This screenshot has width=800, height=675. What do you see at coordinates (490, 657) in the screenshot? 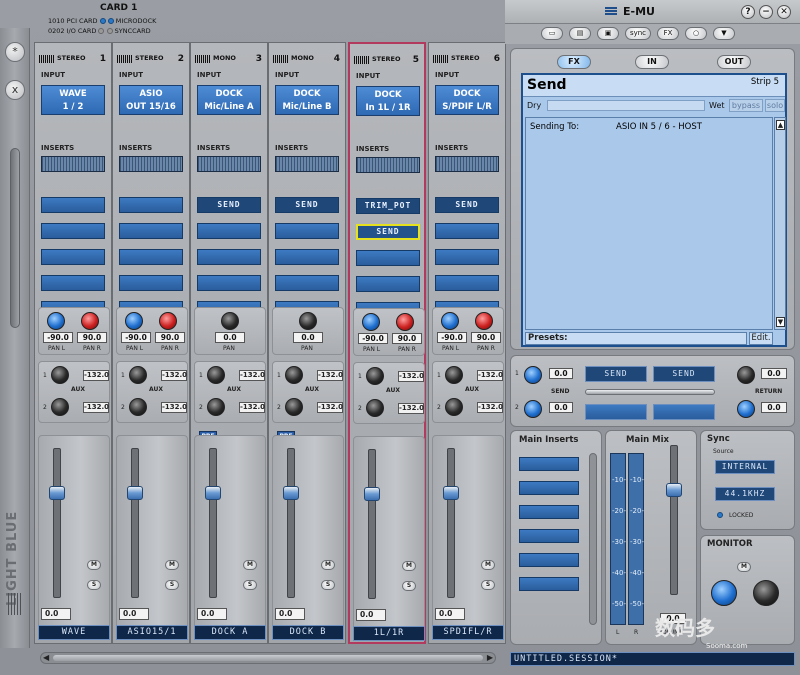
I see `scroll-right-icon: ▶` at bounding box center [490, 657].